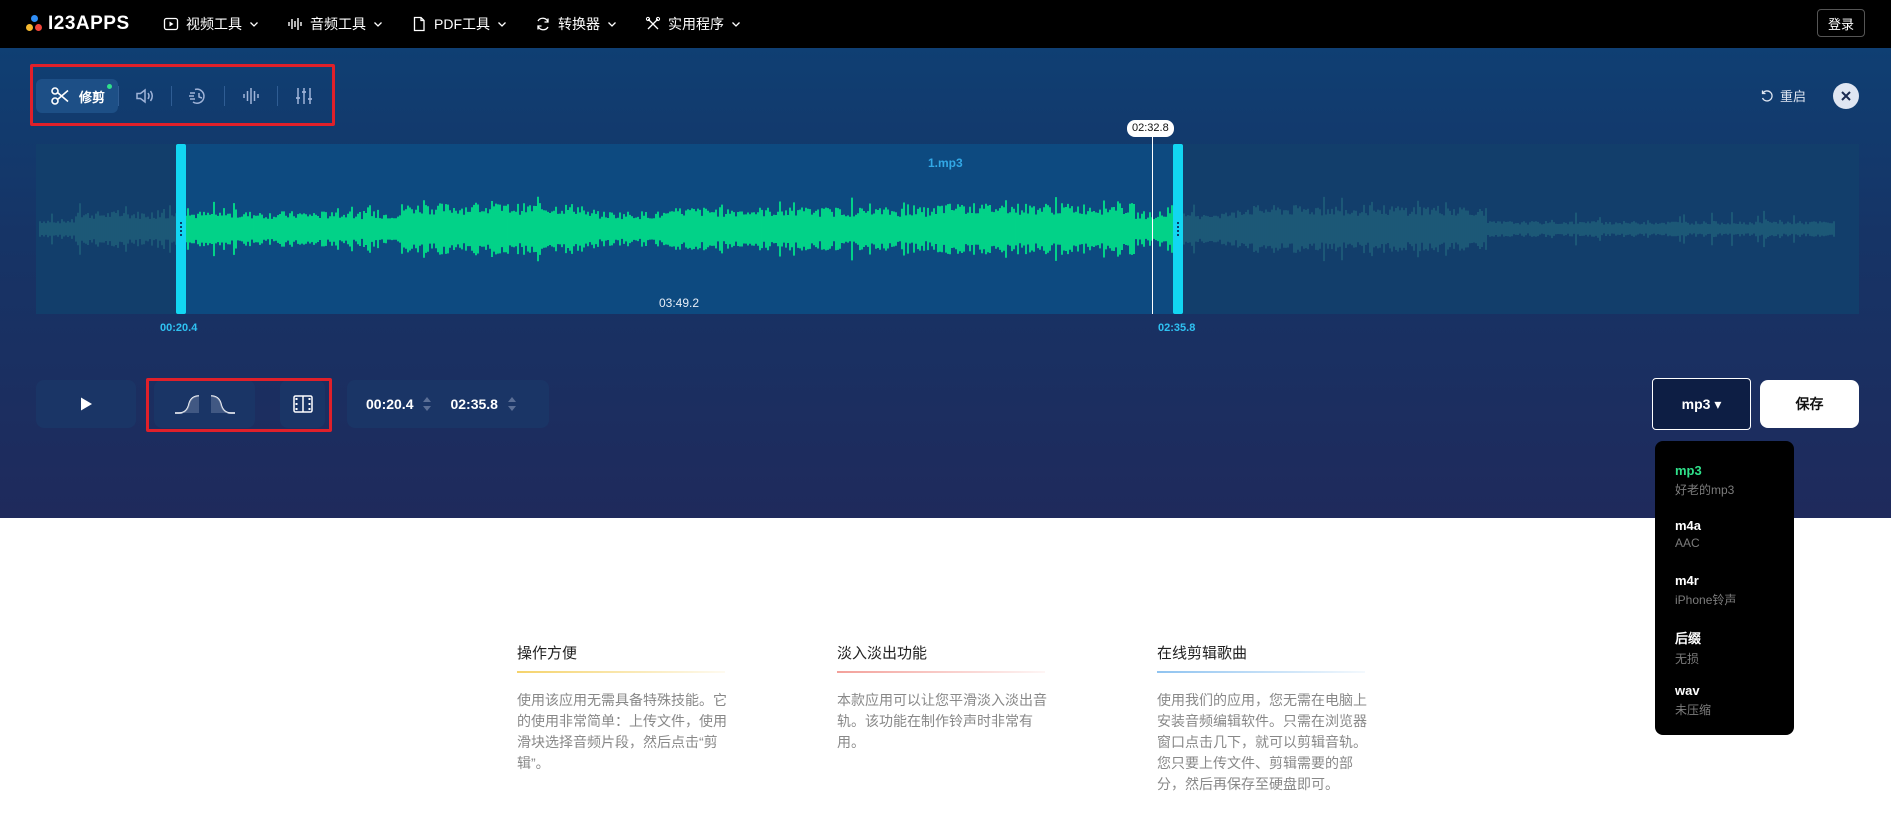 Image resolution: width=1891 pixels, height=821 pixels. What do you see at coordinates (390, 404) in the screenshot?
I see `start-time-value: 00:20.4` at bounding box center [390, 404].